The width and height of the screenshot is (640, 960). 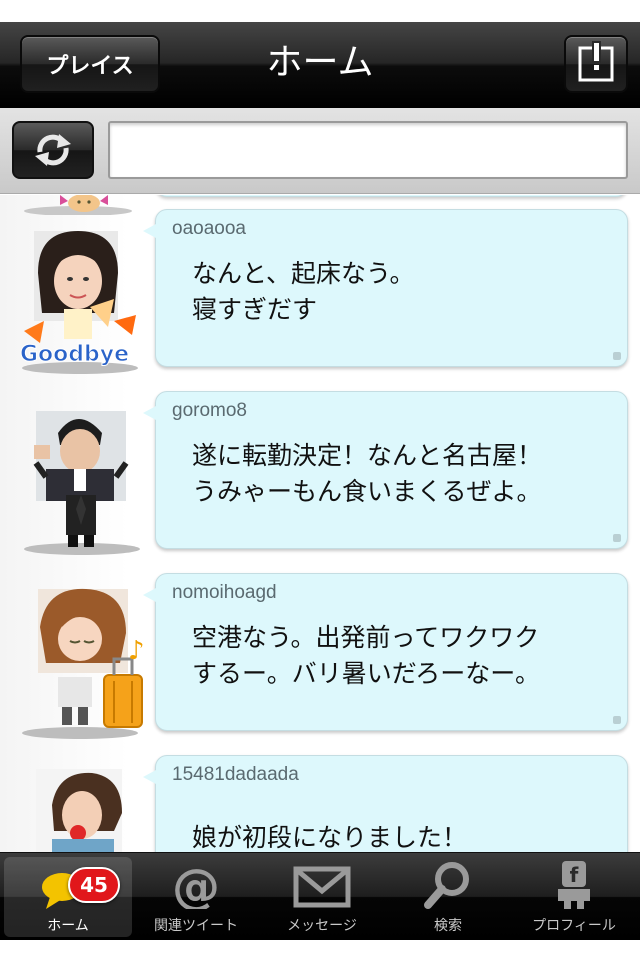 What do you see at coordinates (366, 673) in the screenshot?
I see `tweet-text-line: するー。バリ暑いだろーなー。` at bounding box center [366, 673].